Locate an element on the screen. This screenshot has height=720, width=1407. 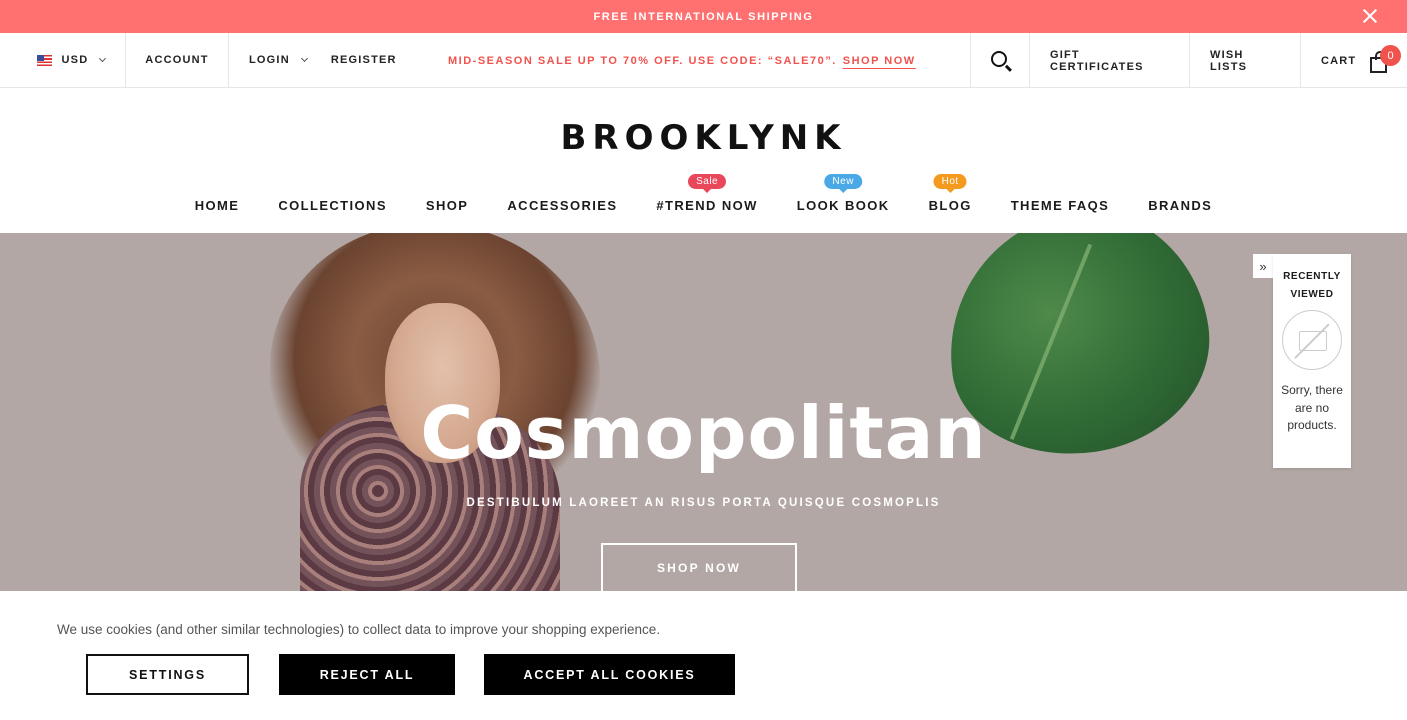
register-link: REGISTER is located at coordinates (364, 60).